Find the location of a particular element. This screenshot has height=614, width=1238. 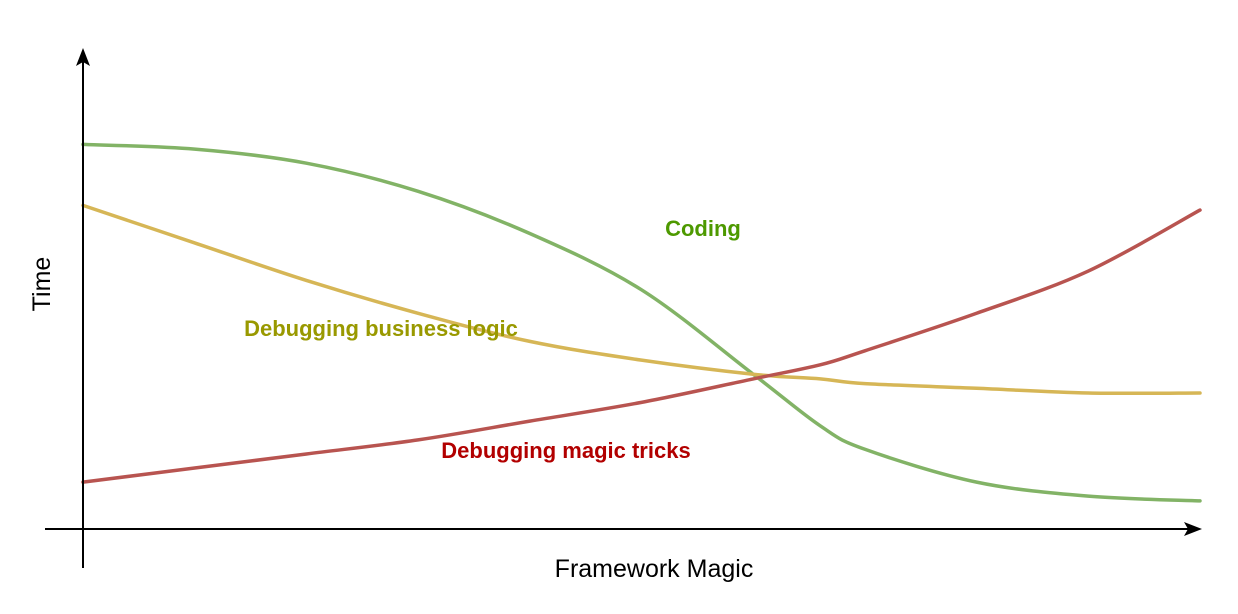

series-label-coding: Coding is located at coordinates (703, 228).